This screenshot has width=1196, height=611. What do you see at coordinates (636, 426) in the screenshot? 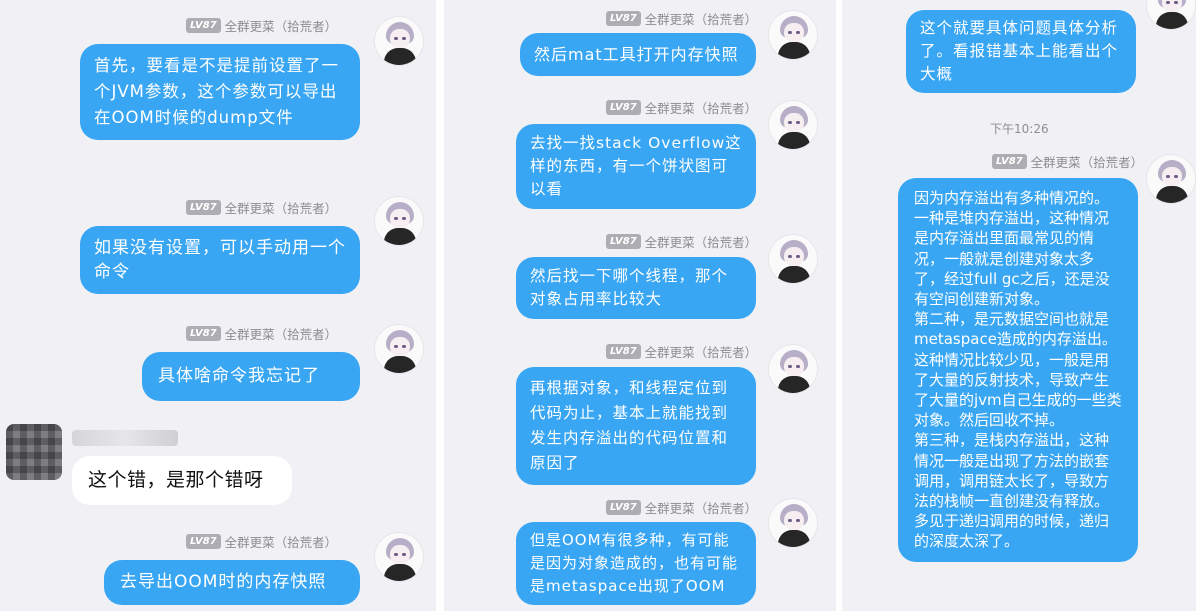
I see `message-bubble: 再根据对象，和线程定位到代码为止，基本上就能找到发生内存溢出的代码位置和原因了` at bounding box center [636, 426].